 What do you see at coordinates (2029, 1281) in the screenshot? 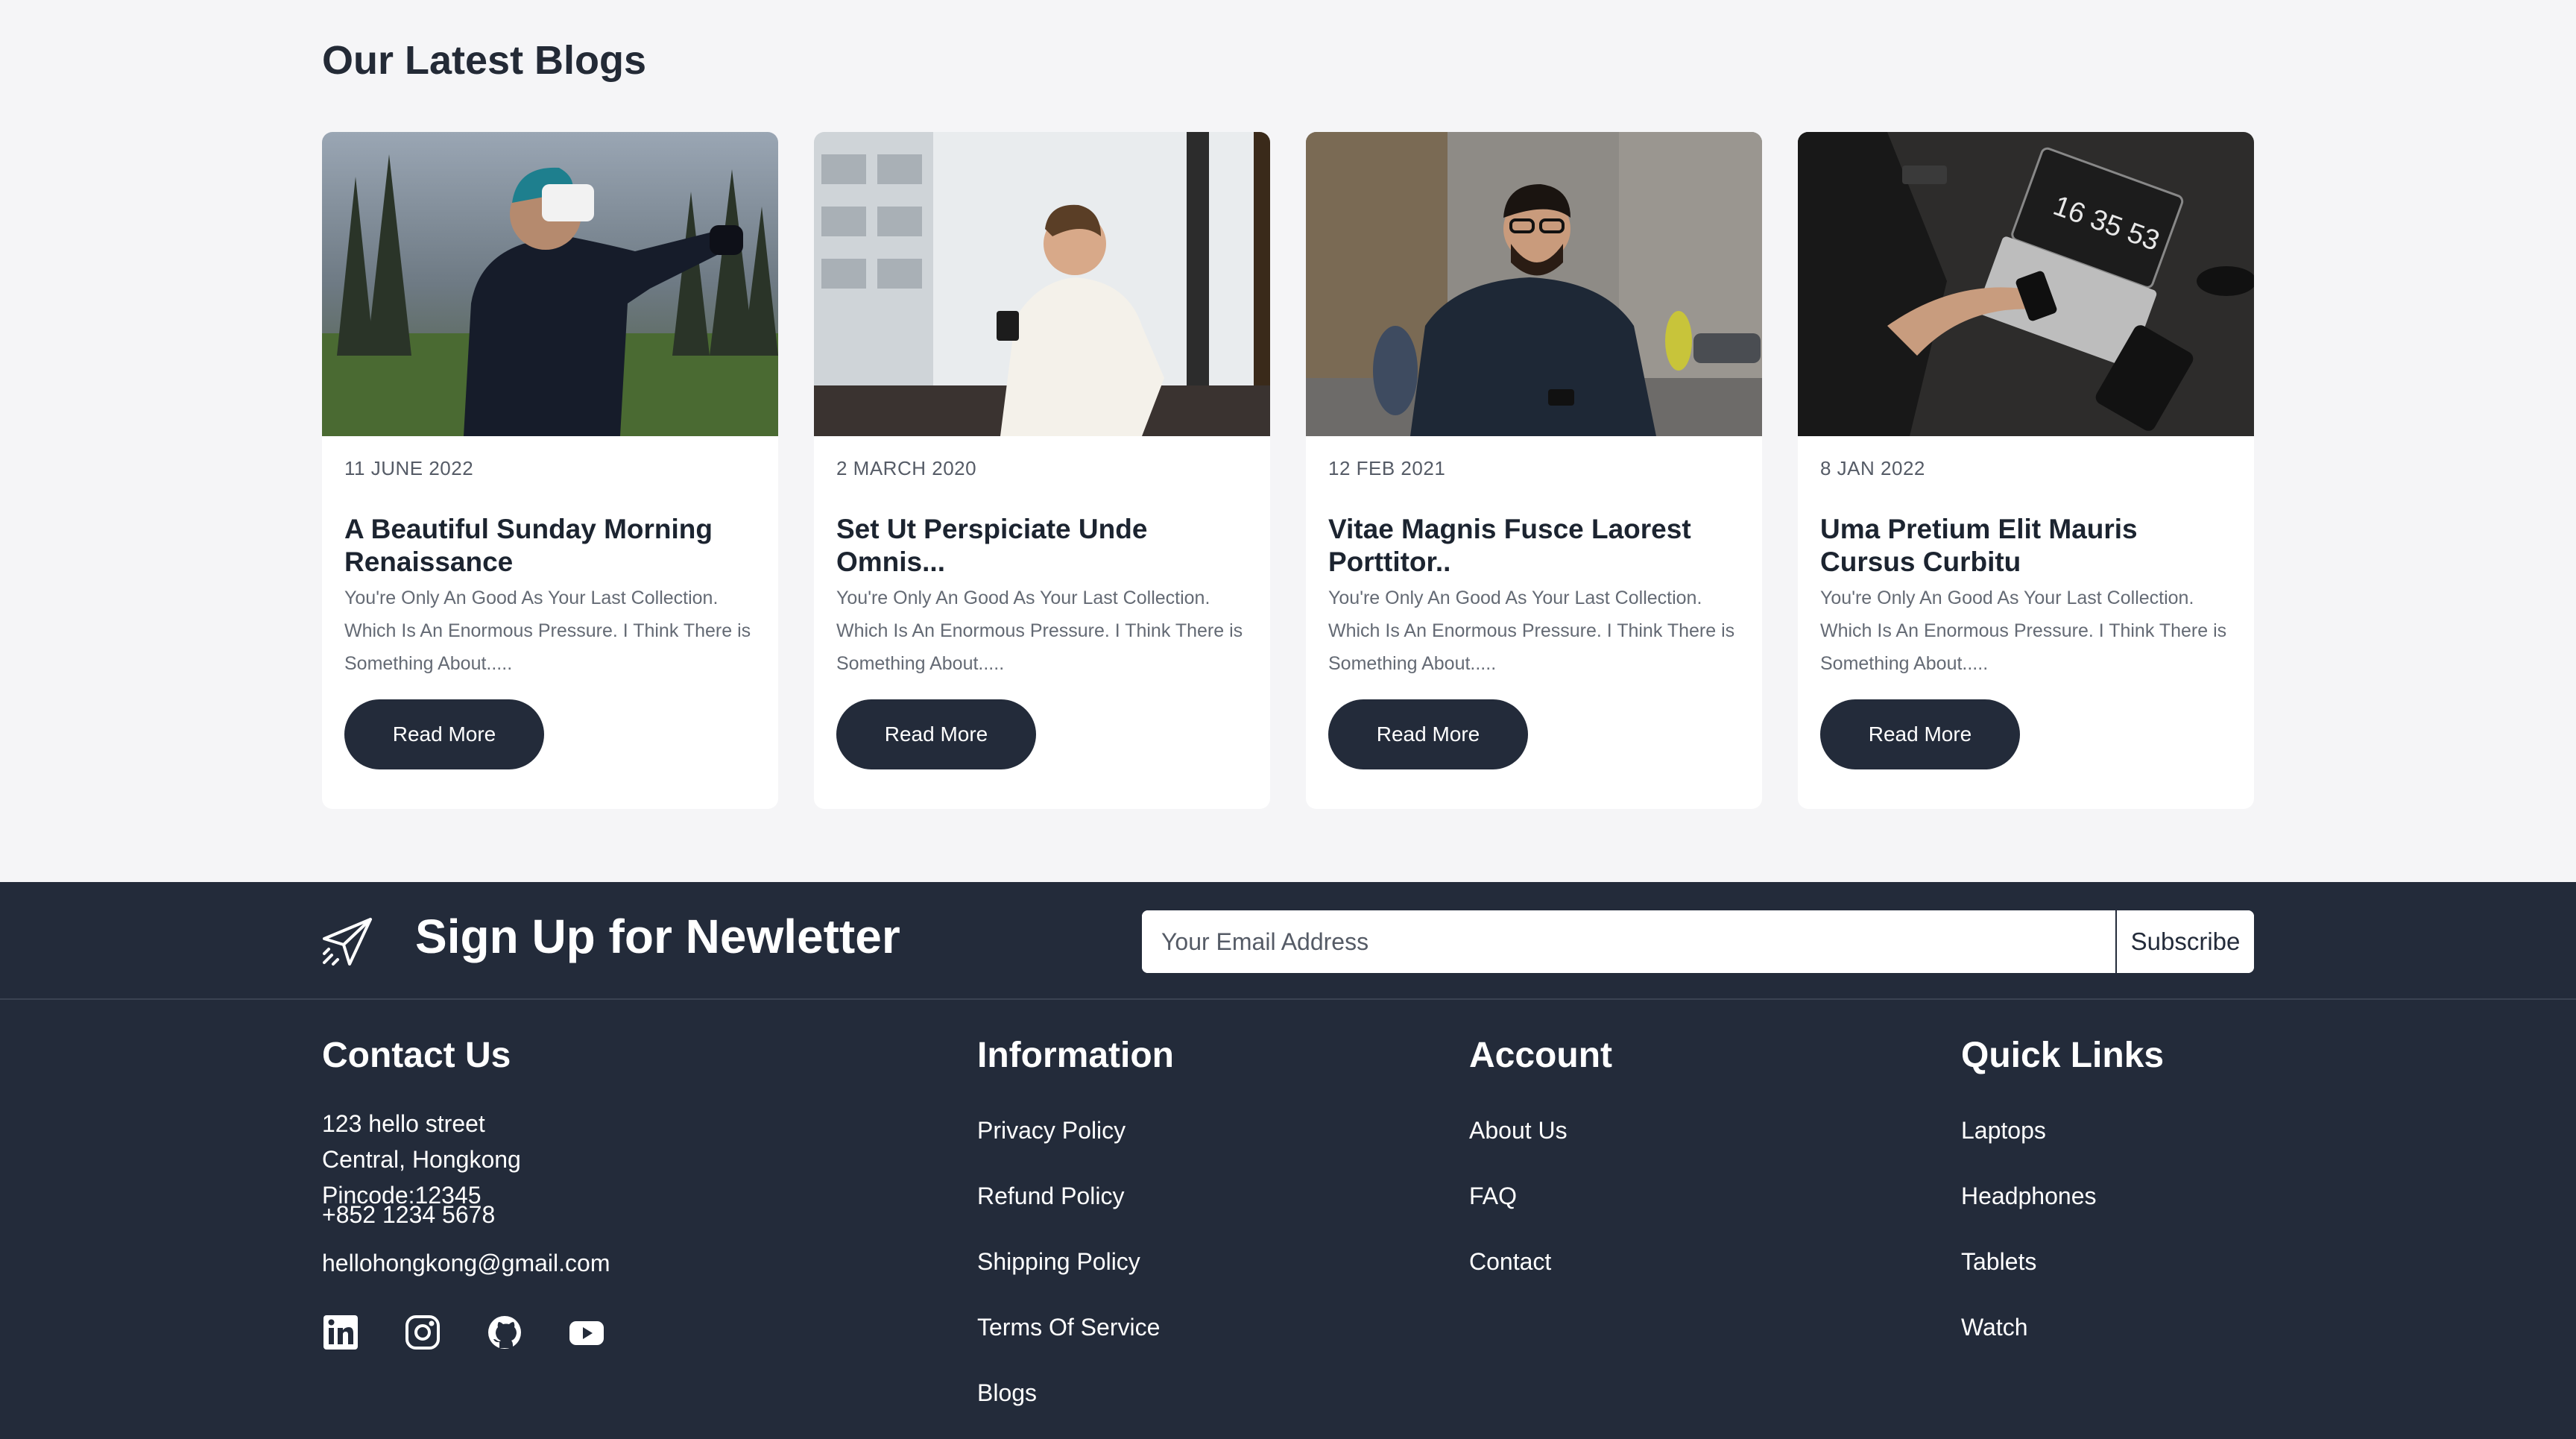
I see `footer-link-tablets: Tablets` at bounding box center [2029, 1281].